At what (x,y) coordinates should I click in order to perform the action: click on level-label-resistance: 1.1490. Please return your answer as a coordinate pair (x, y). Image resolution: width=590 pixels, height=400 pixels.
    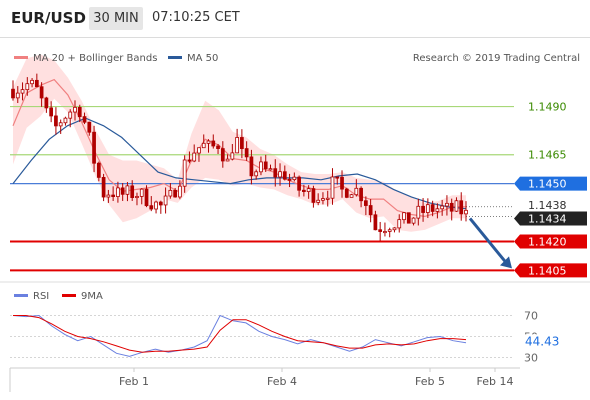
    Looking at the image, I should click on (547, 107).